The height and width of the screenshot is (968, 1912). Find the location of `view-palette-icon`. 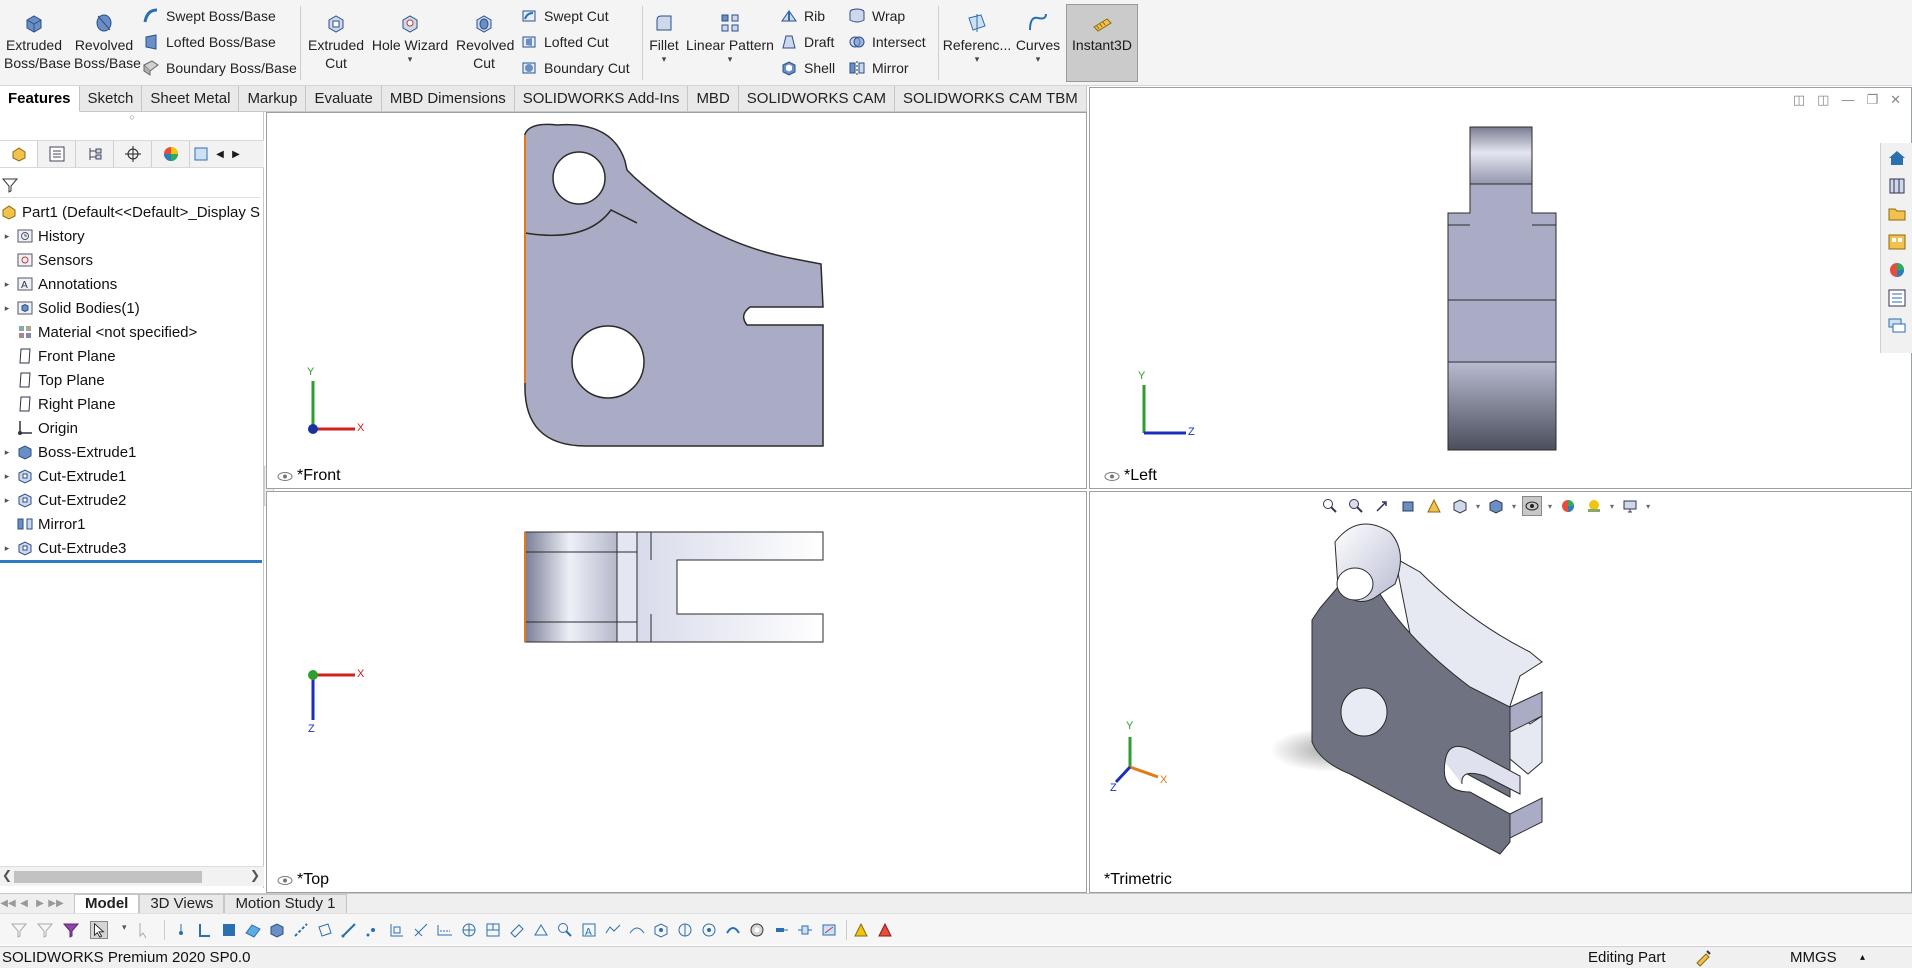

view-palette-icon is located at coordinates (1897, 242).